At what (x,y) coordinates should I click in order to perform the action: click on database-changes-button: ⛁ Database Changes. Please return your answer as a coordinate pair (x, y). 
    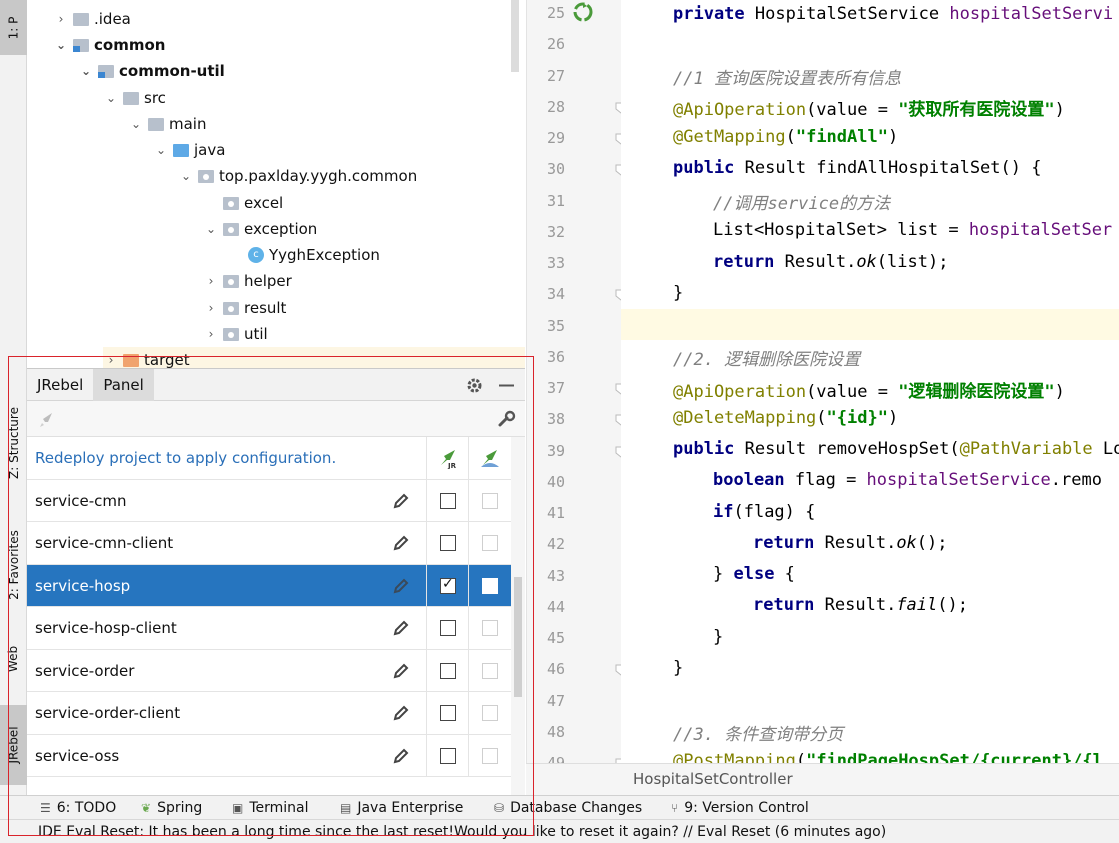
    Looking at the image, I should click on (568, 808).